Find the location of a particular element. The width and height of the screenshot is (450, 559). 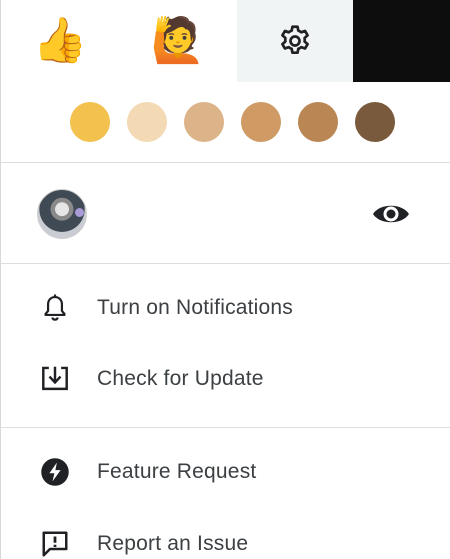

bolt-icon is located at coordinates (55, 472).